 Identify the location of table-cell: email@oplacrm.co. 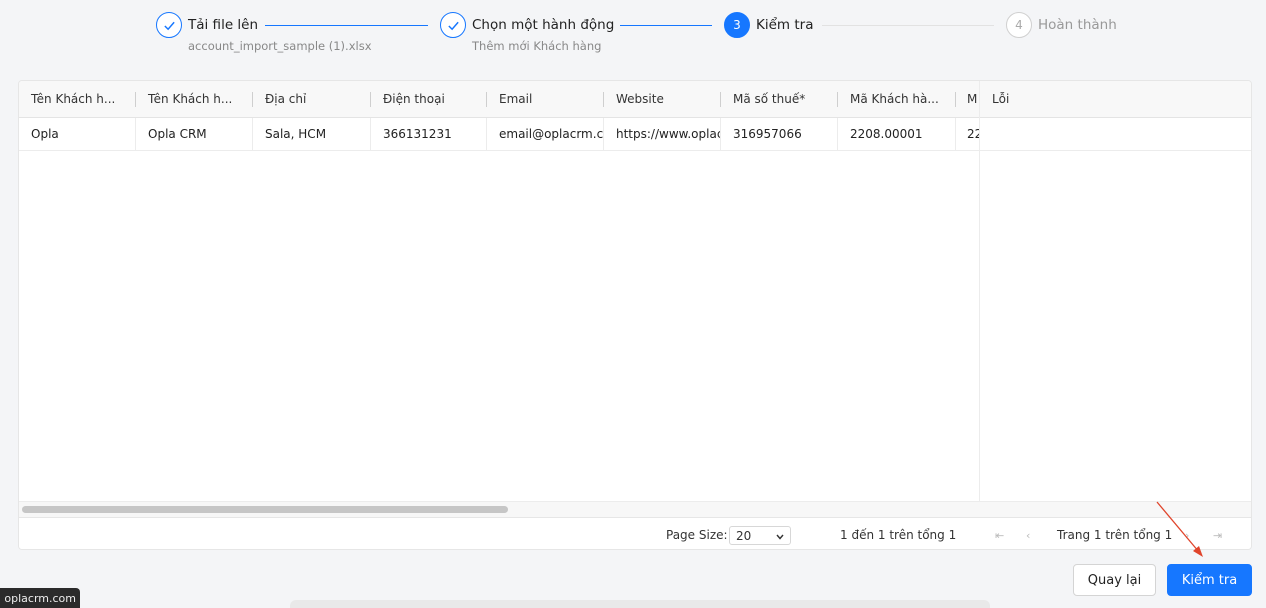
(551, 134).